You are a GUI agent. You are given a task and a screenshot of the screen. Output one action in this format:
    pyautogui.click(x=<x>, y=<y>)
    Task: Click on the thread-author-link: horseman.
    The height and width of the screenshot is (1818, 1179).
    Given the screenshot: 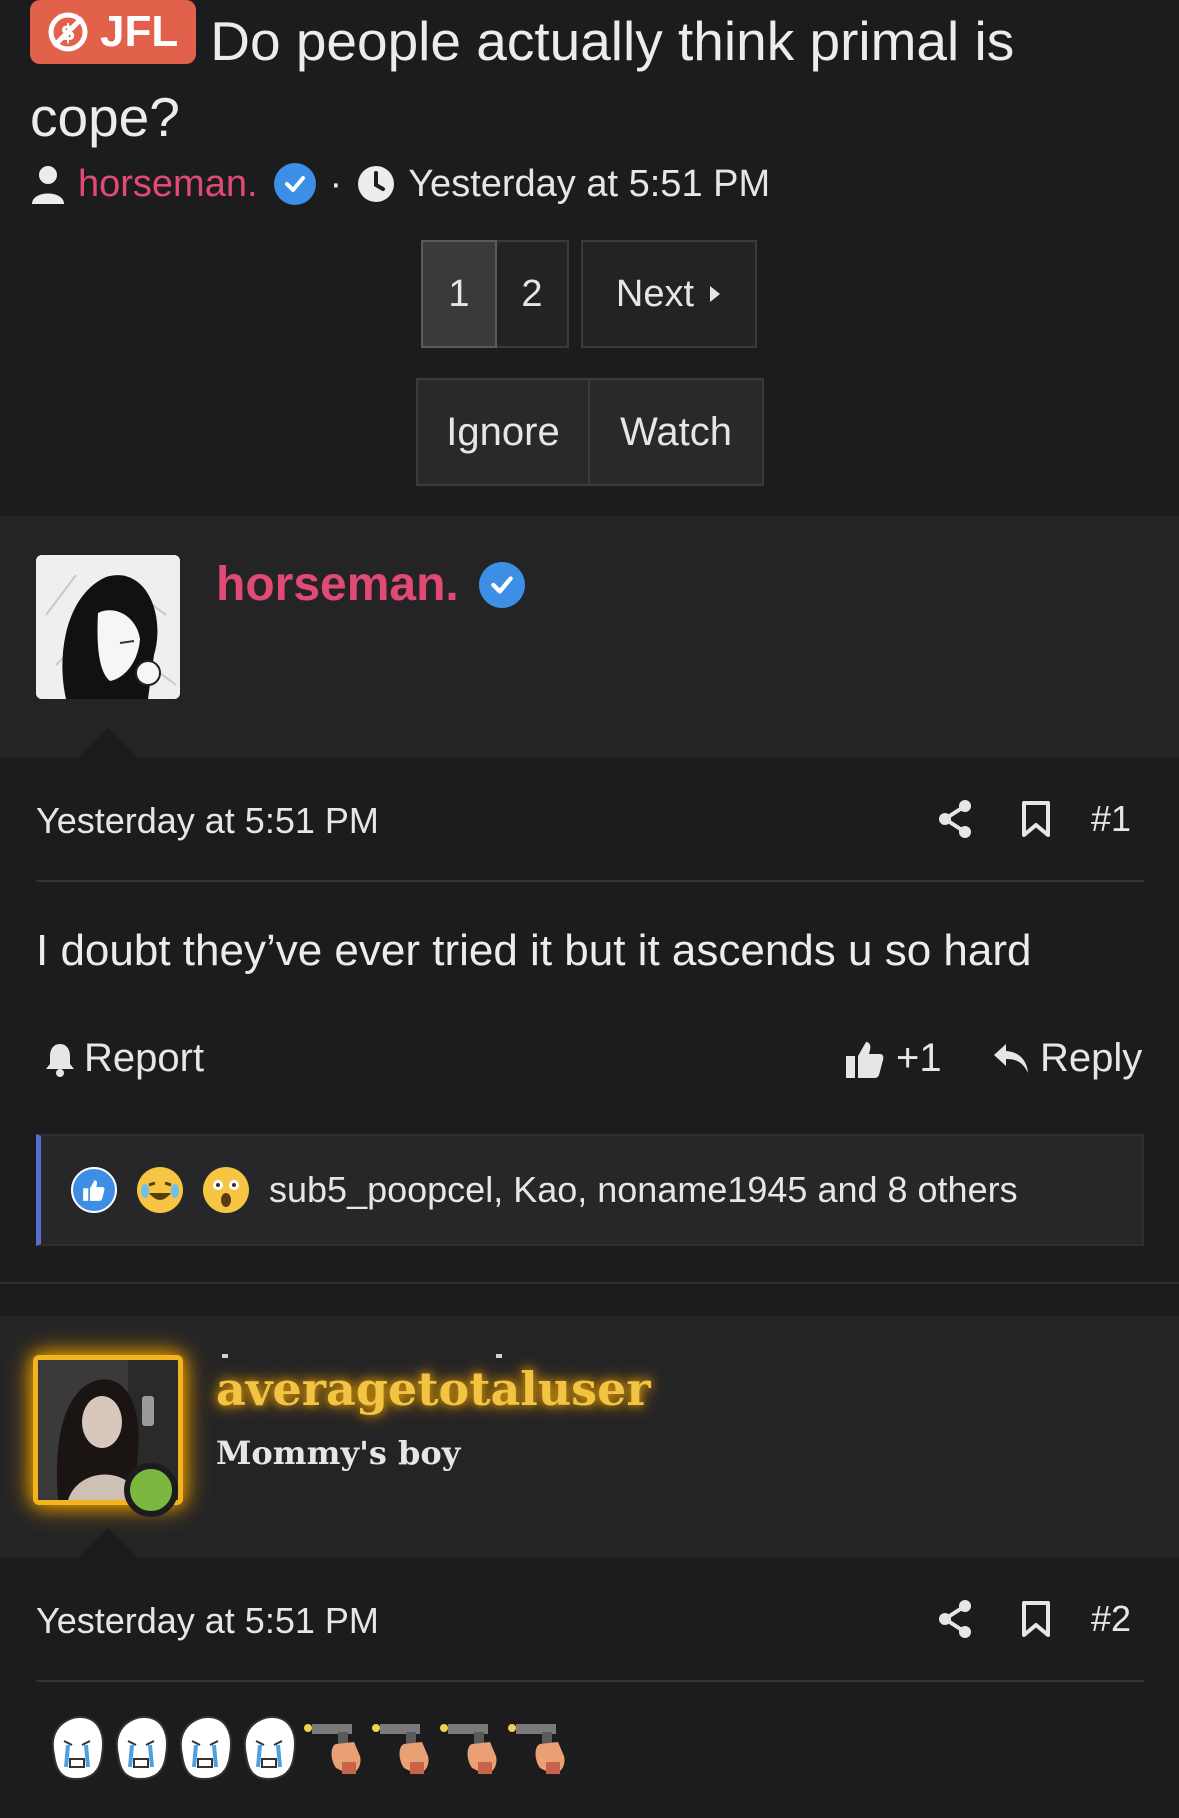 What is the action you would take?
    pyautogui.click(x=168, y=184)
    